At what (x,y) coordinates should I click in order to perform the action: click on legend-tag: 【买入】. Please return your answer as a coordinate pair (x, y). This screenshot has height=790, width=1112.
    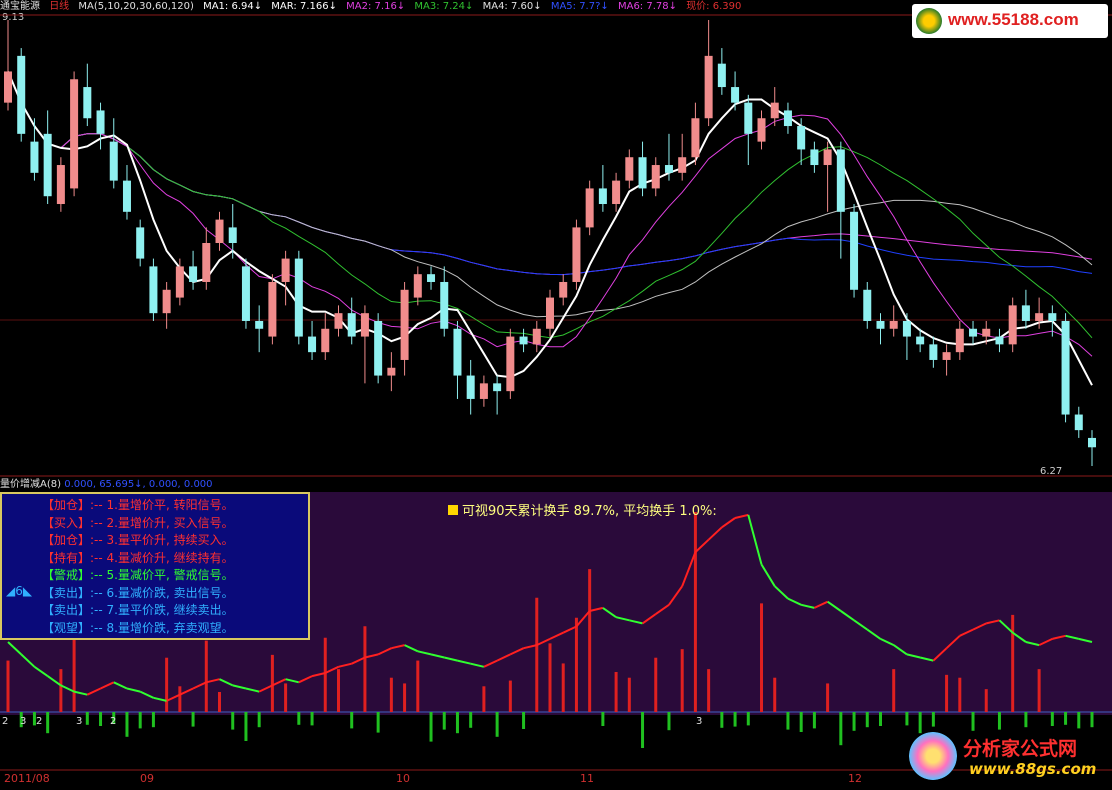
    Looking at the image, I should click on (66, 522).